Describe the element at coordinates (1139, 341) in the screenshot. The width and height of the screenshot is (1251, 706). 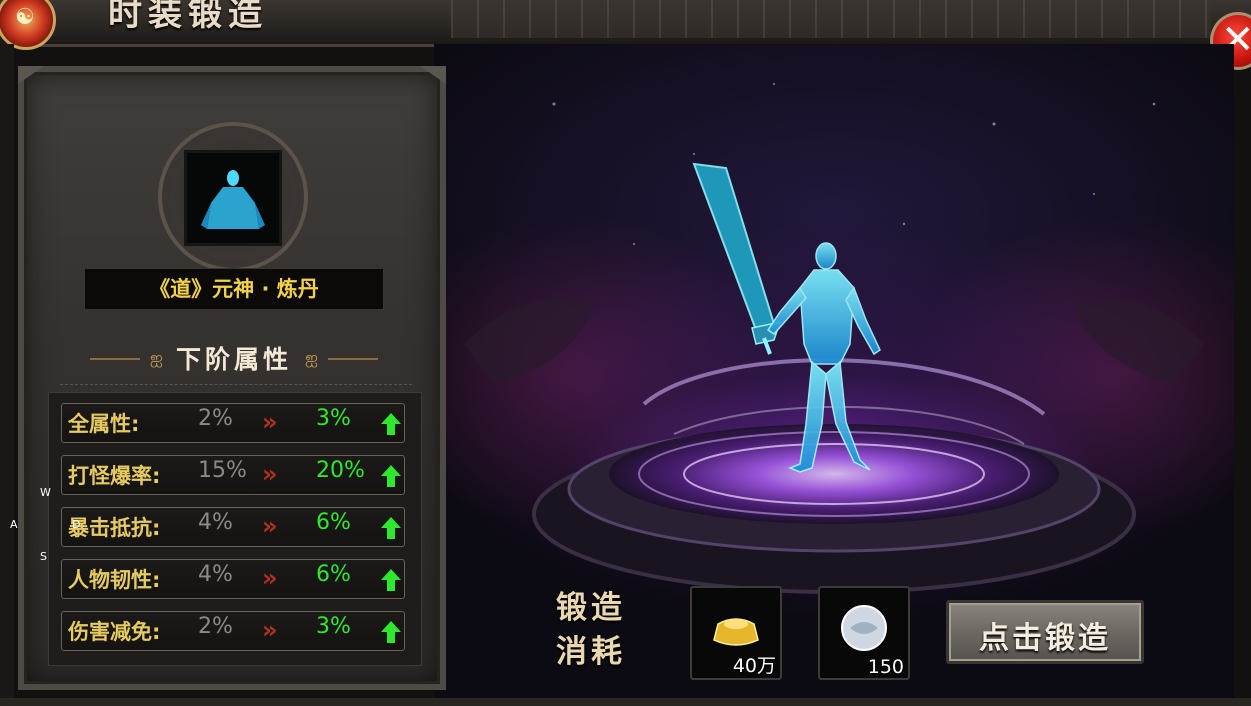
I see `right-rock` at that location.